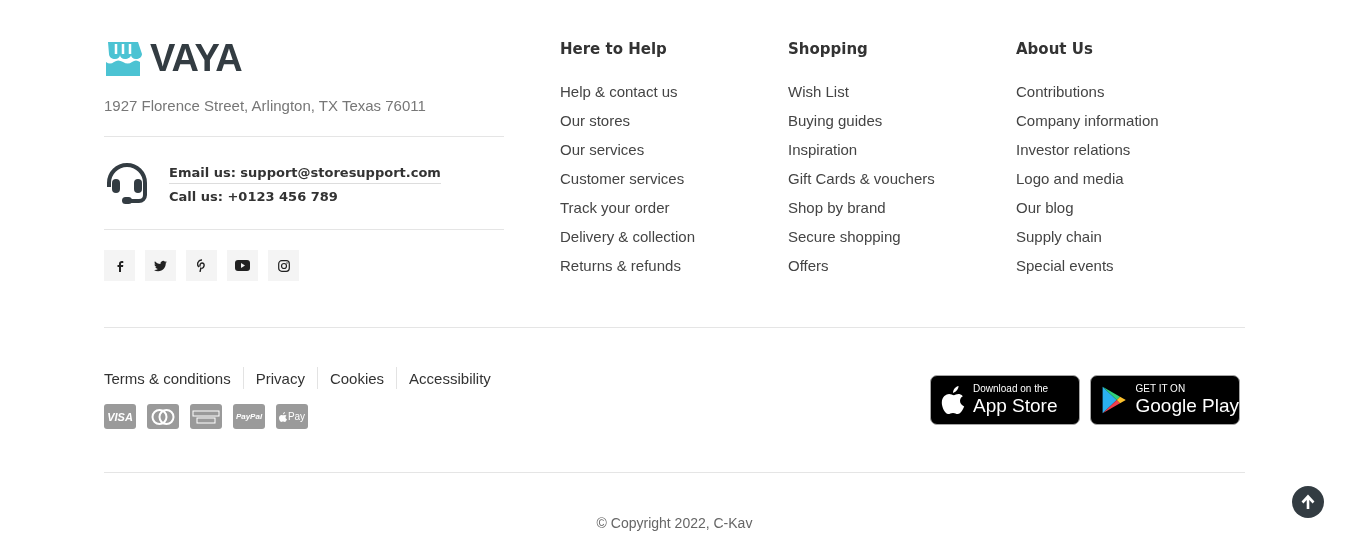  I want to click on footer-link: Investor relations, so click(1130, 149).